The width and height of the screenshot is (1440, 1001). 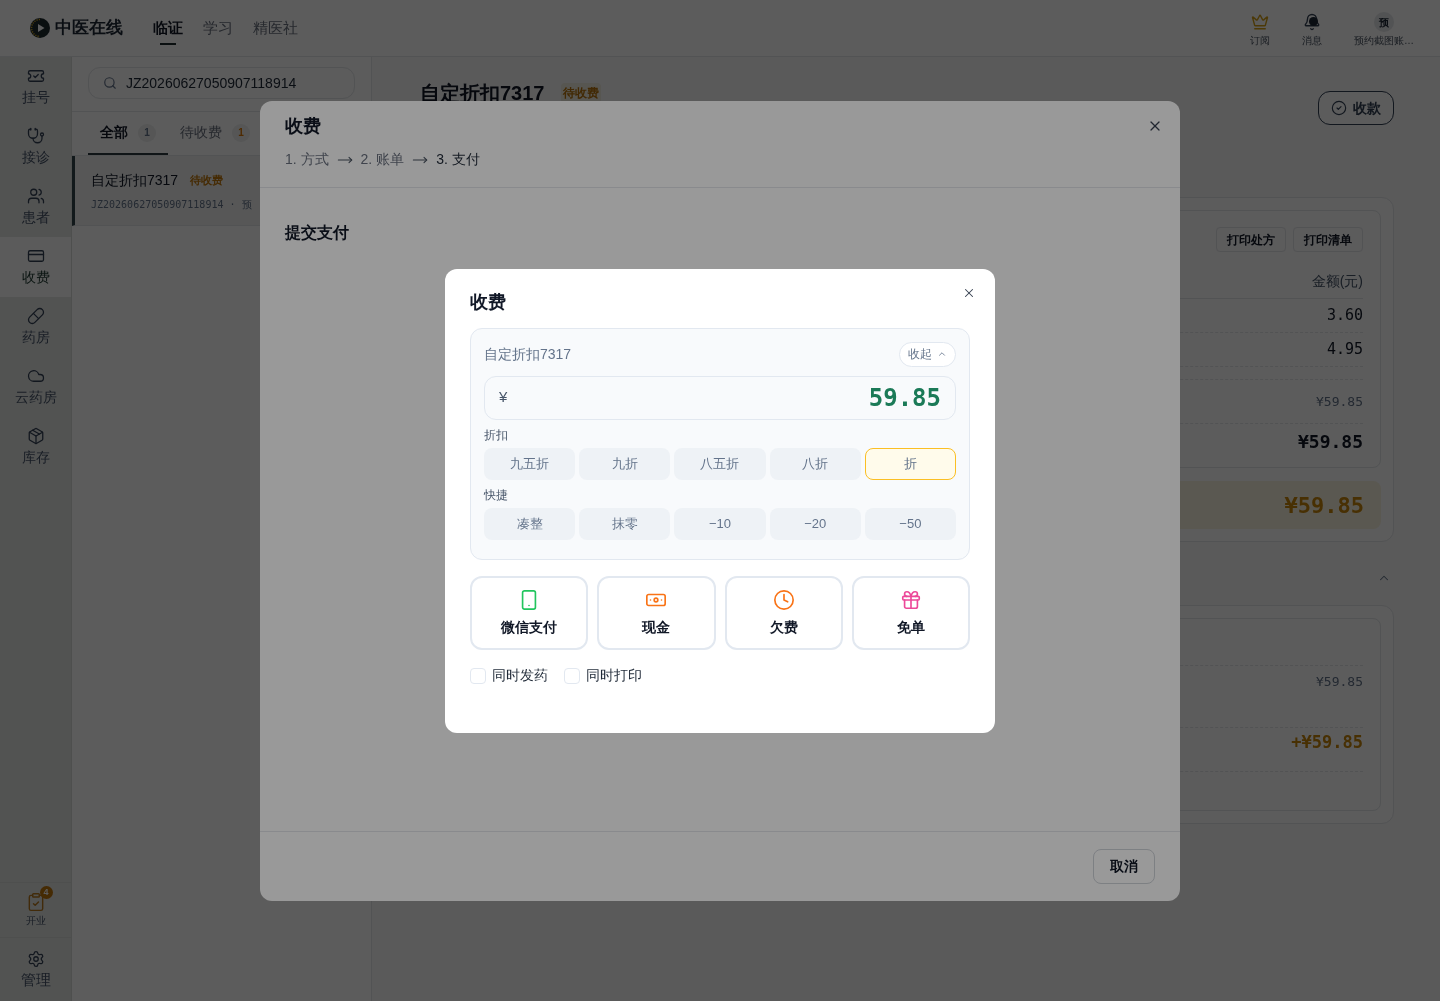 What do you see at coordinates (1327, 742) in the screenshot?
I see `payment-amount: +¥59.85` at bounding box center [1327, 742].